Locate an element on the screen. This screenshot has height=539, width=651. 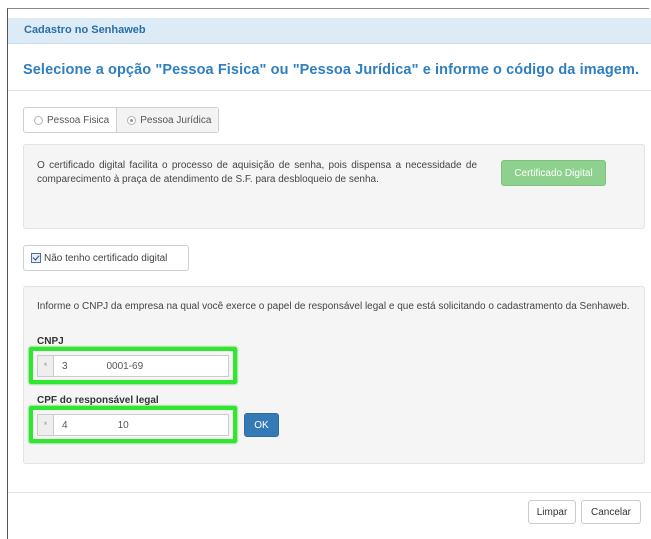
no-certificate-label: Não tenho certificado digital is located at coordinates (106, 258).